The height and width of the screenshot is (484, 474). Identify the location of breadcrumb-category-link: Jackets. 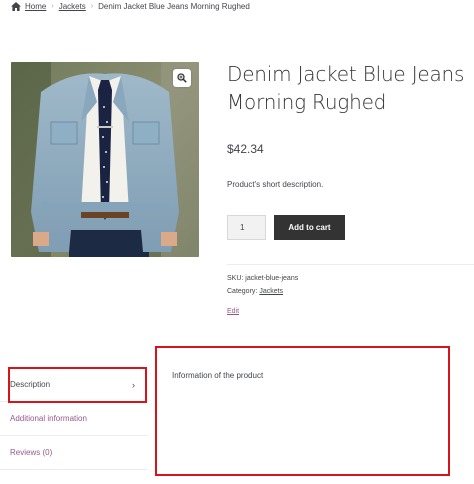
(72, 6).